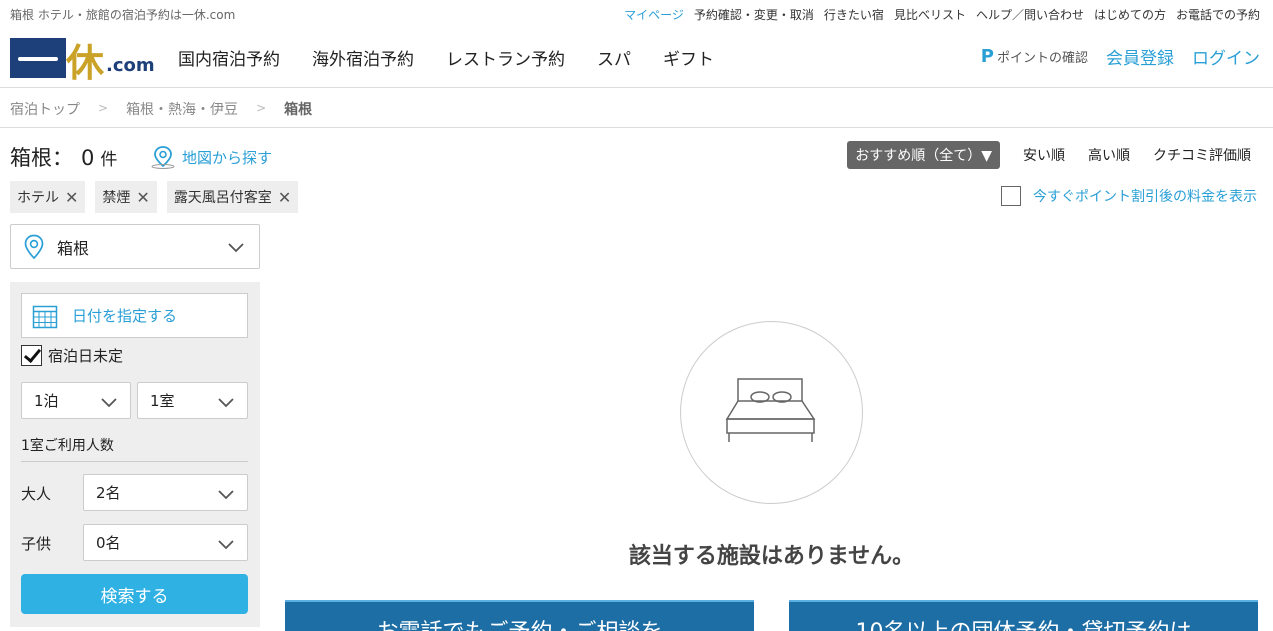 The height and width of the screenshot is (631, 1273). Describe the element at coordinates (34, 246) in the screenshot. I see `location-pin-icon` at that location.